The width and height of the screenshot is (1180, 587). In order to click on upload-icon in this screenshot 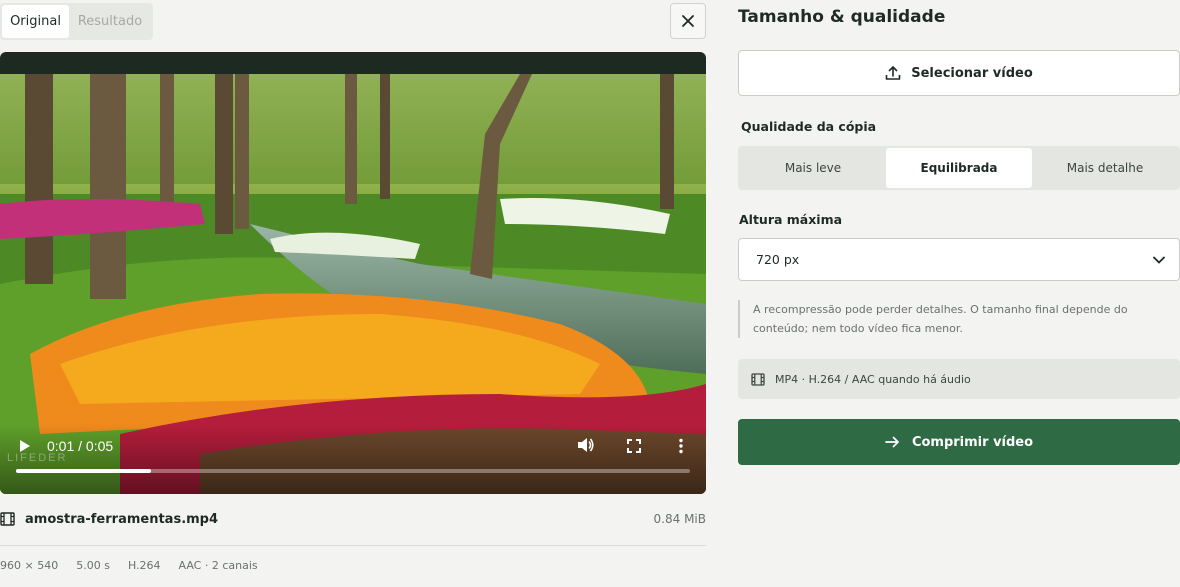, I will do `click(893, 73)`.